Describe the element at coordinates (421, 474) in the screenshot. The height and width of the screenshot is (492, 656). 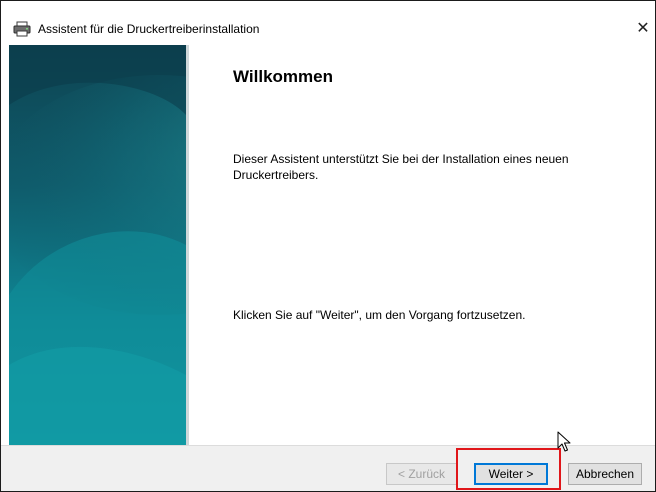
I see `back-button: < Zurück` at that location.